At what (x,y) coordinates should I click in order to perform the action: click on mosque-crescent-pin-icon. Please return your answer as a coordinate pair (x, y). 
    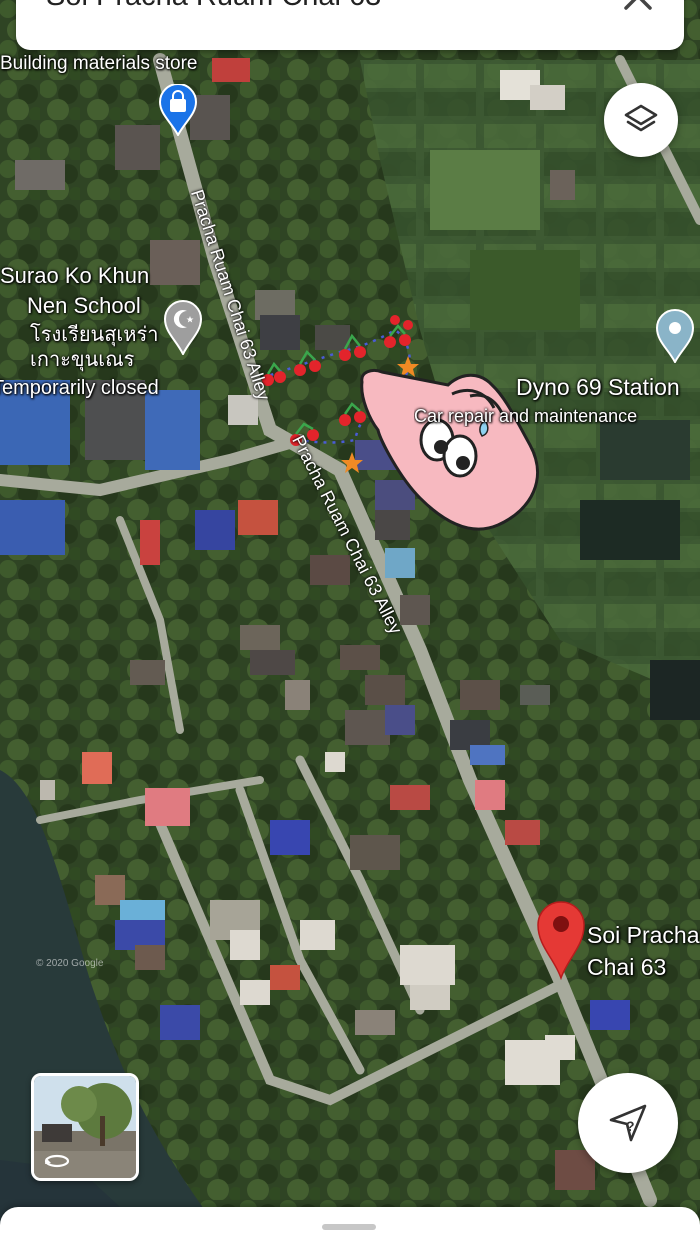
    Looking at the image, I should click on (183, 327).